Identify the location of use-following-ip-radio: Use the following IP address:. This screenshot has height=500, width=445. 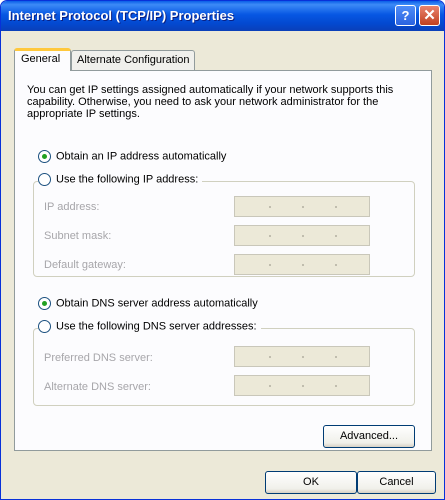
(120, 181).